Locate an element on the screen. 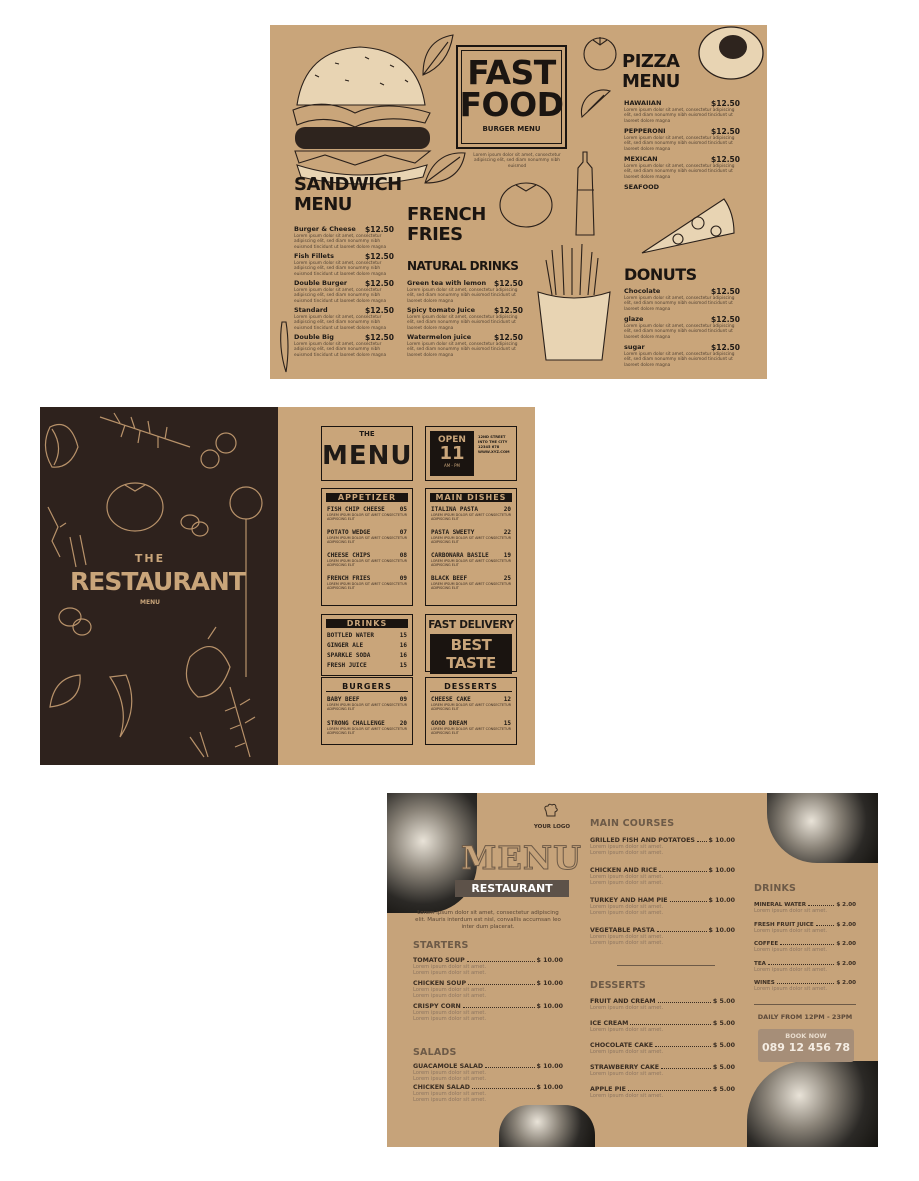  your-logo: YOUR LOGO is located at coordinates (552, 827).